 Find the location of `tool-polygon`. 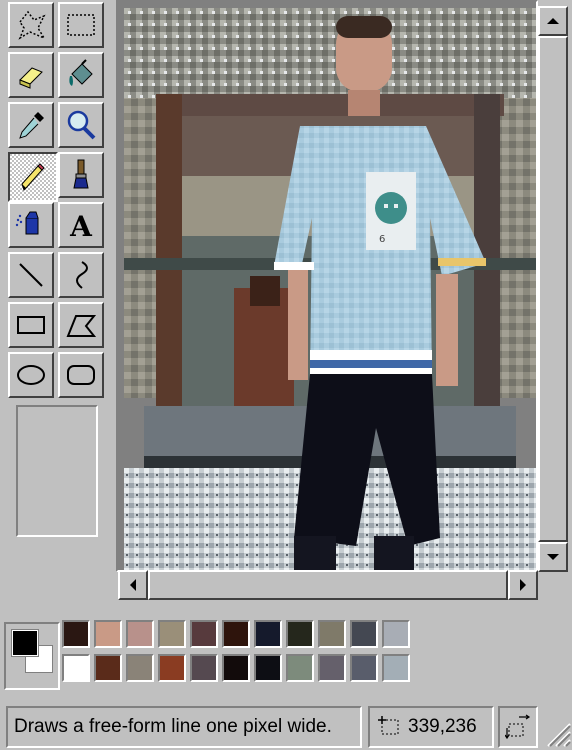

tool-polygon is located at coordinates (81, 325).